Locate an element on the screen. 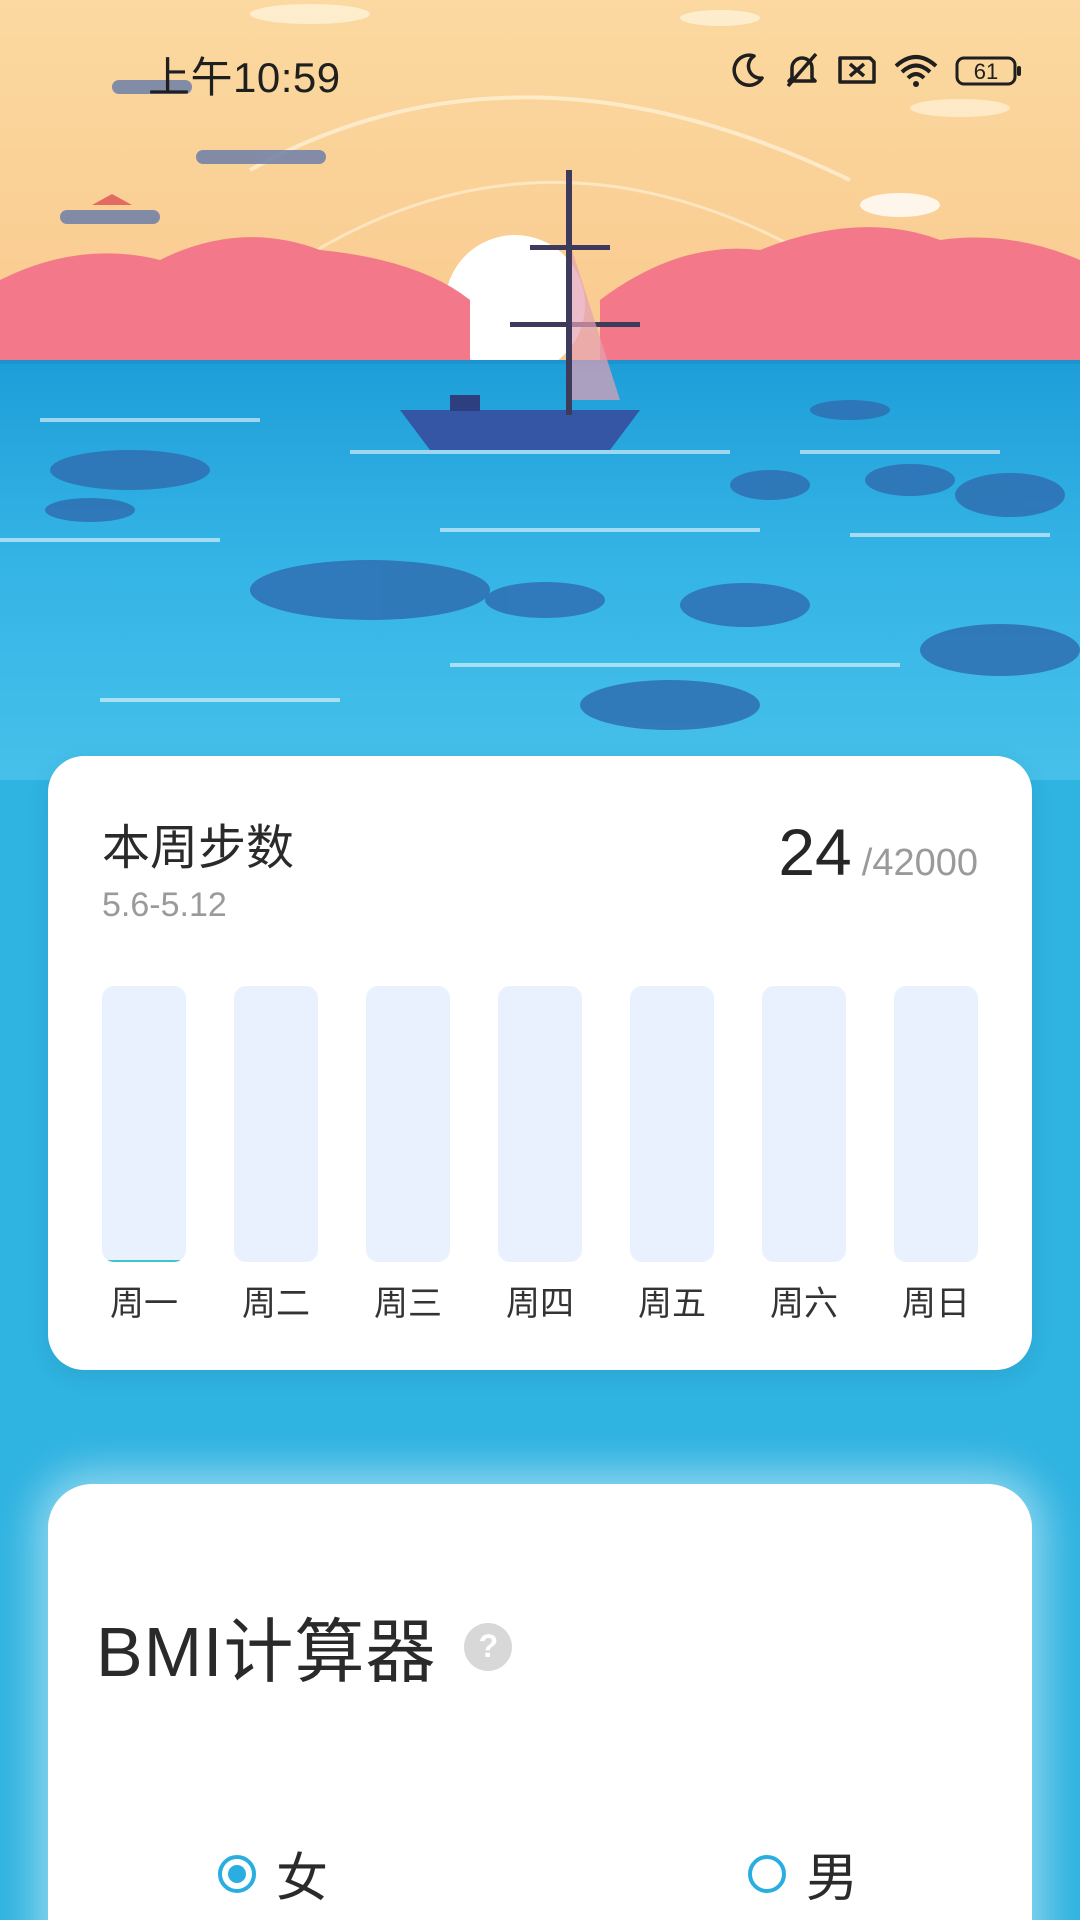 The width and height of the screenshot is (1080, 1920). day-column-sun: 周日 is located at coordinates (936, 1156).